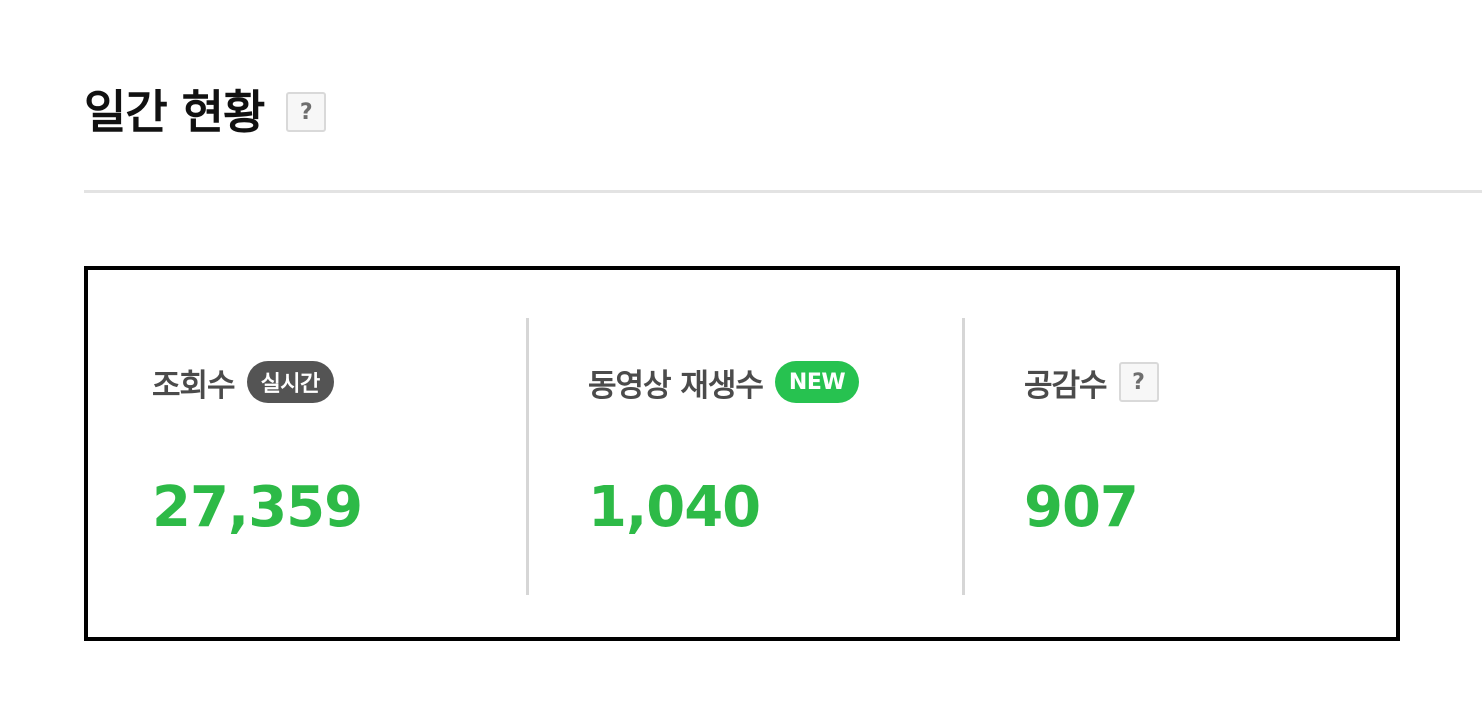 The width and height of the screenshot is (1482, 726). I want to click on realtime-badge: 실시간, so click(290, 382).